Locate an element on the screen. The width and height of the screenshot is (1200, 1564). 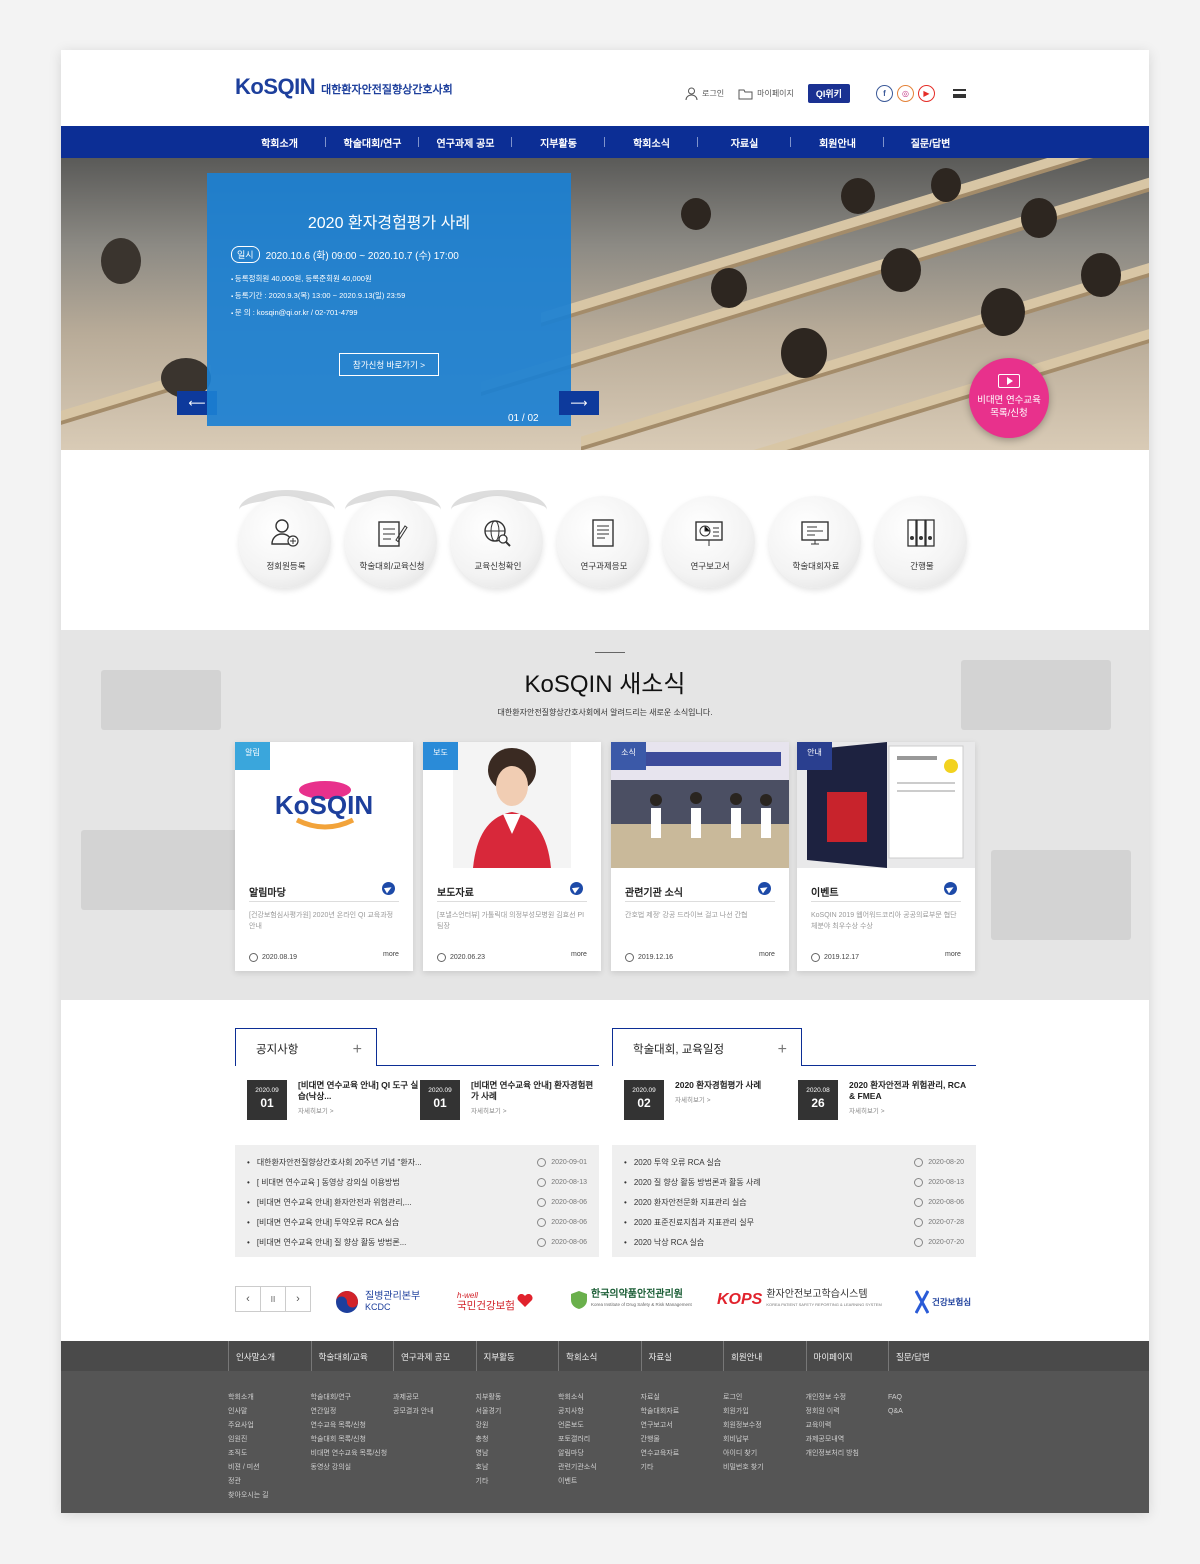
hero-apply-button: 참가신청 바로가기 > is located at coordinates (389, 364).